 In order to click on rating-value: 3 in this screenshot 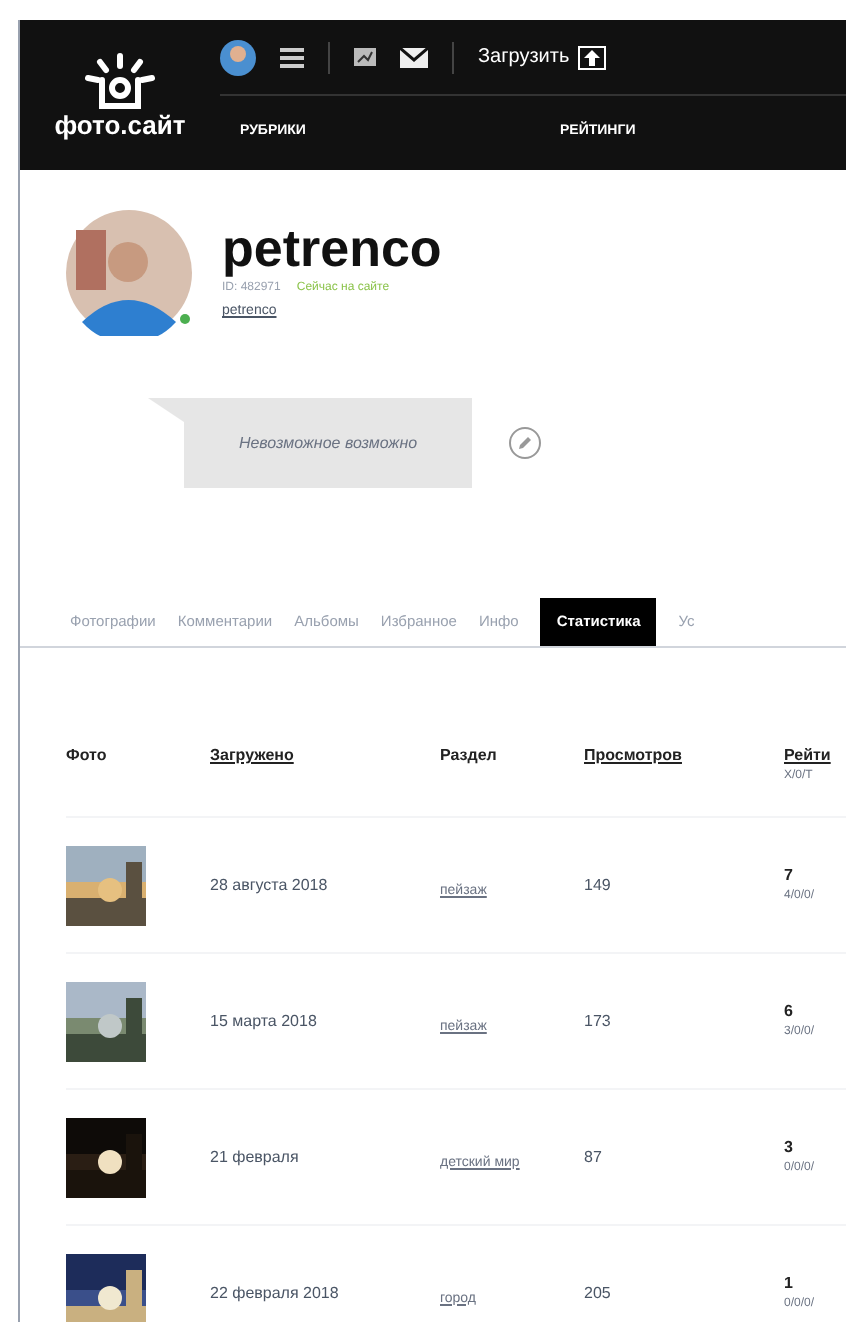, I will do `click(789, 1148)`.